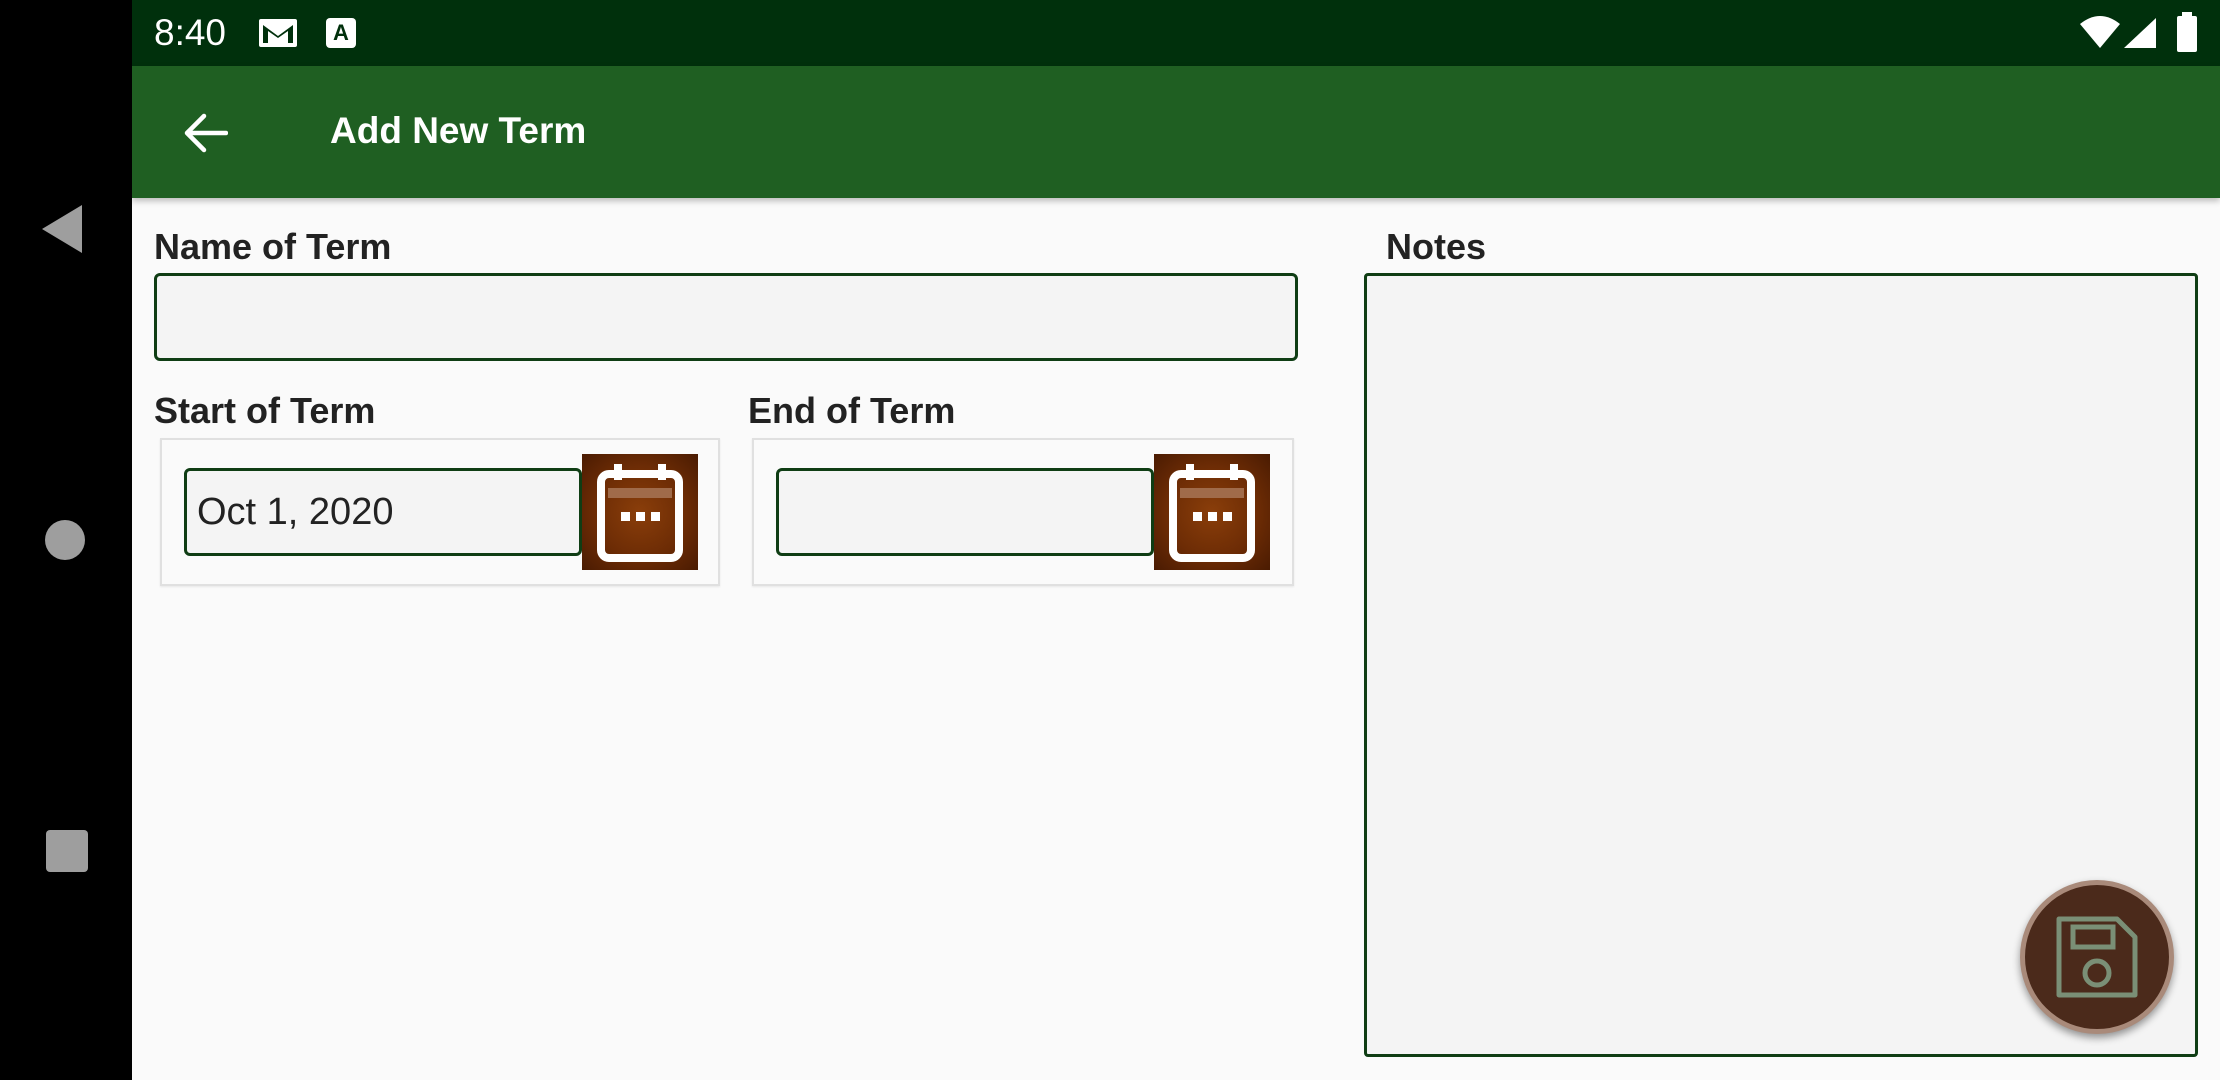 The width and height of the screenshot is (2220, 1080). Describe the element at coordinates (190, 32) in the screenshot. I see `status-time: 8:40` at that location.